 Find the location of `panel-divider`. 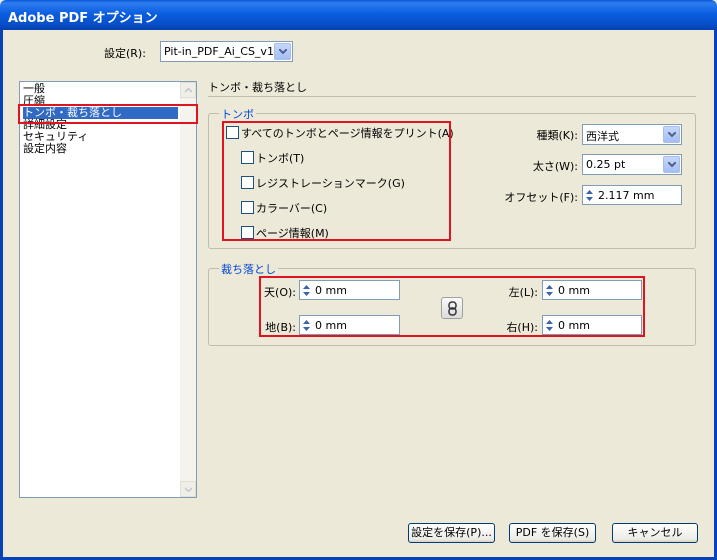

panel-divider is located at coordinates (452, 96).